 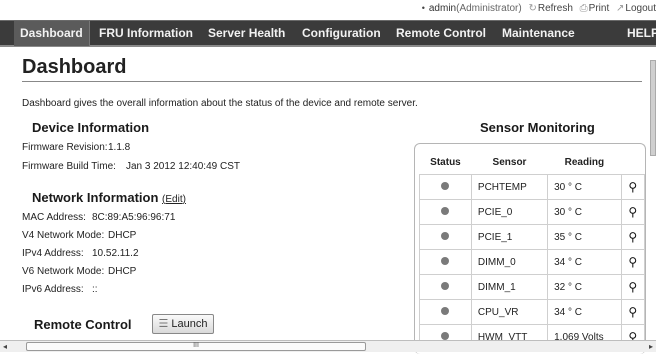 I want to click on sensor-reading: 34 ° C, so click(x=584, y=312).